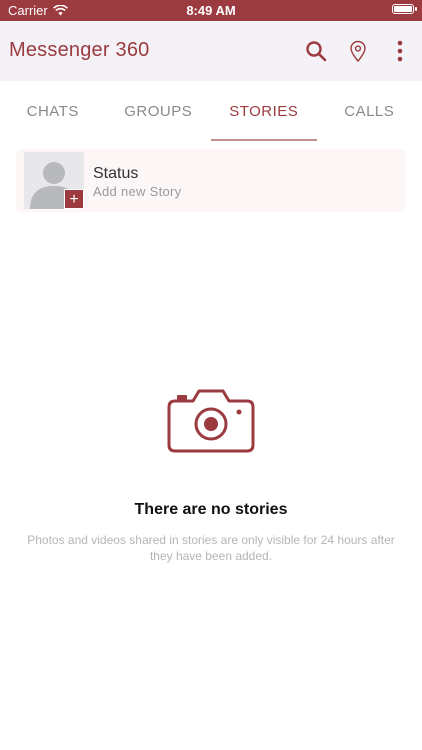 Image resolution: width=422 pixels, height=750 pixels. I want to click on location-pin-icon, so click(358, 51).